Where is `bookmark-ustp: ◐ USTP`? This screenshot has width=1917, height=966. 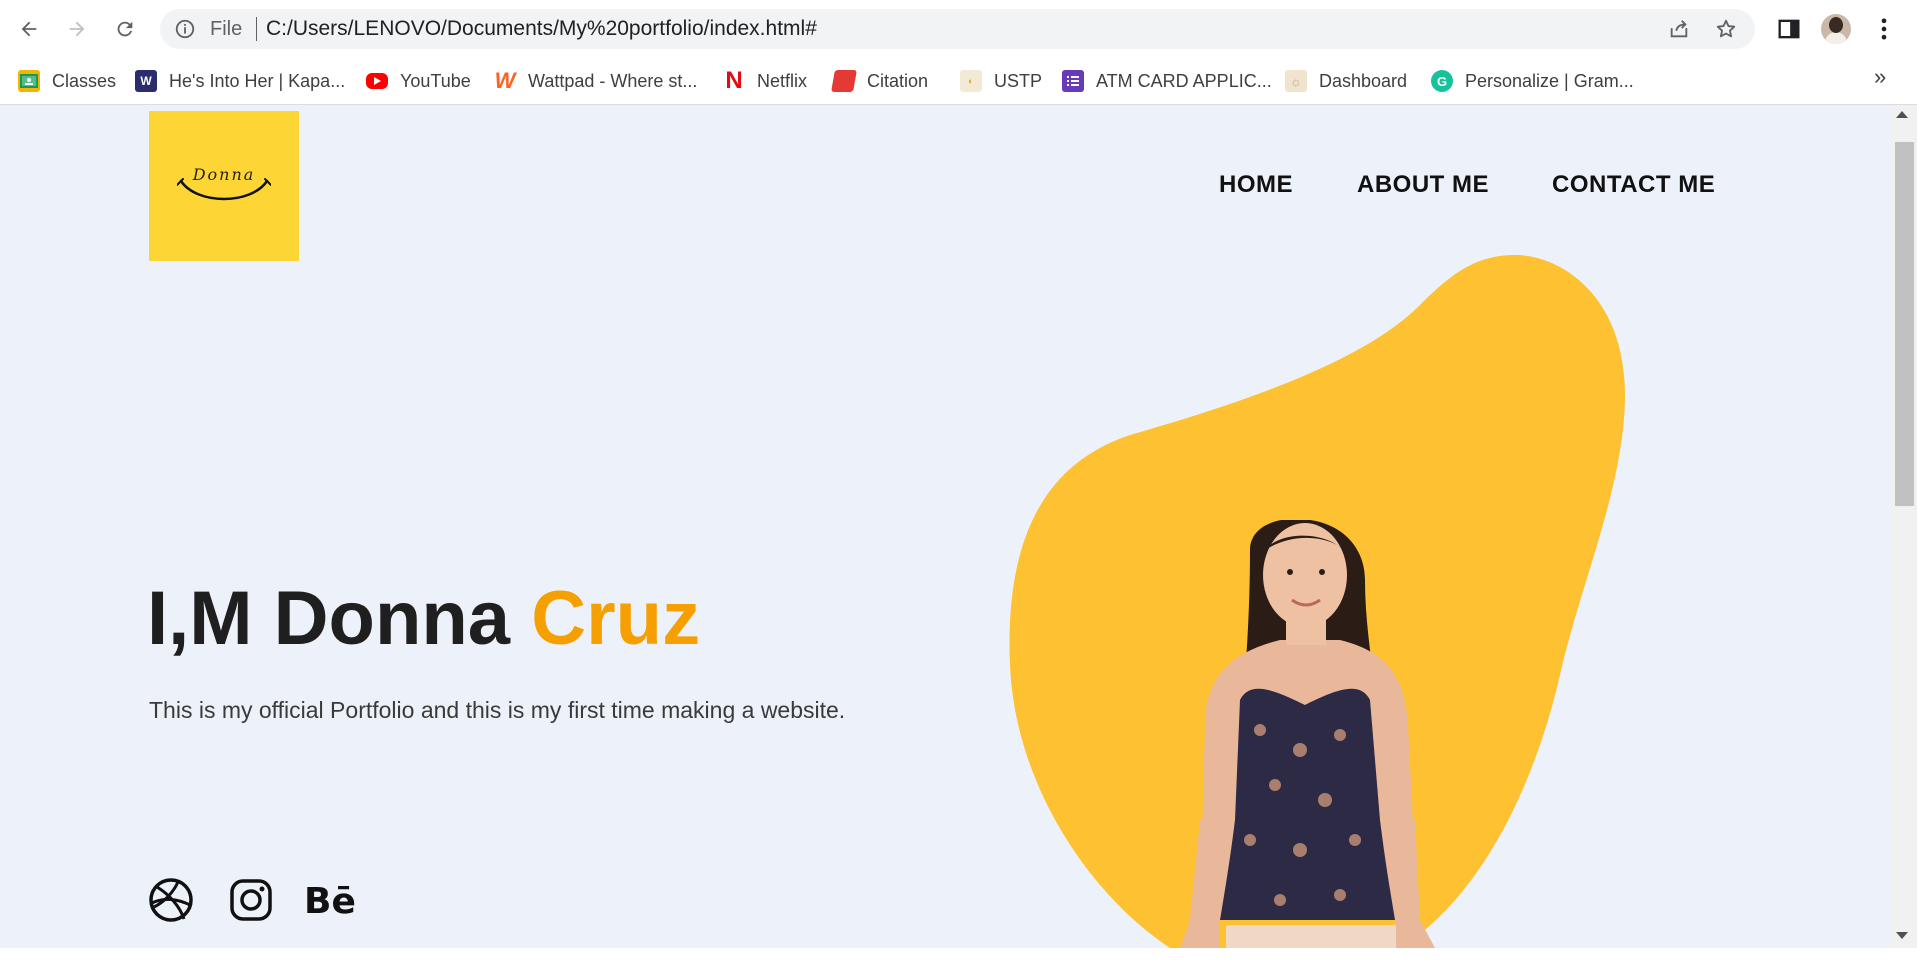
bookmark-ustp: ◐ USTP is located at coordinates (1001, 81).